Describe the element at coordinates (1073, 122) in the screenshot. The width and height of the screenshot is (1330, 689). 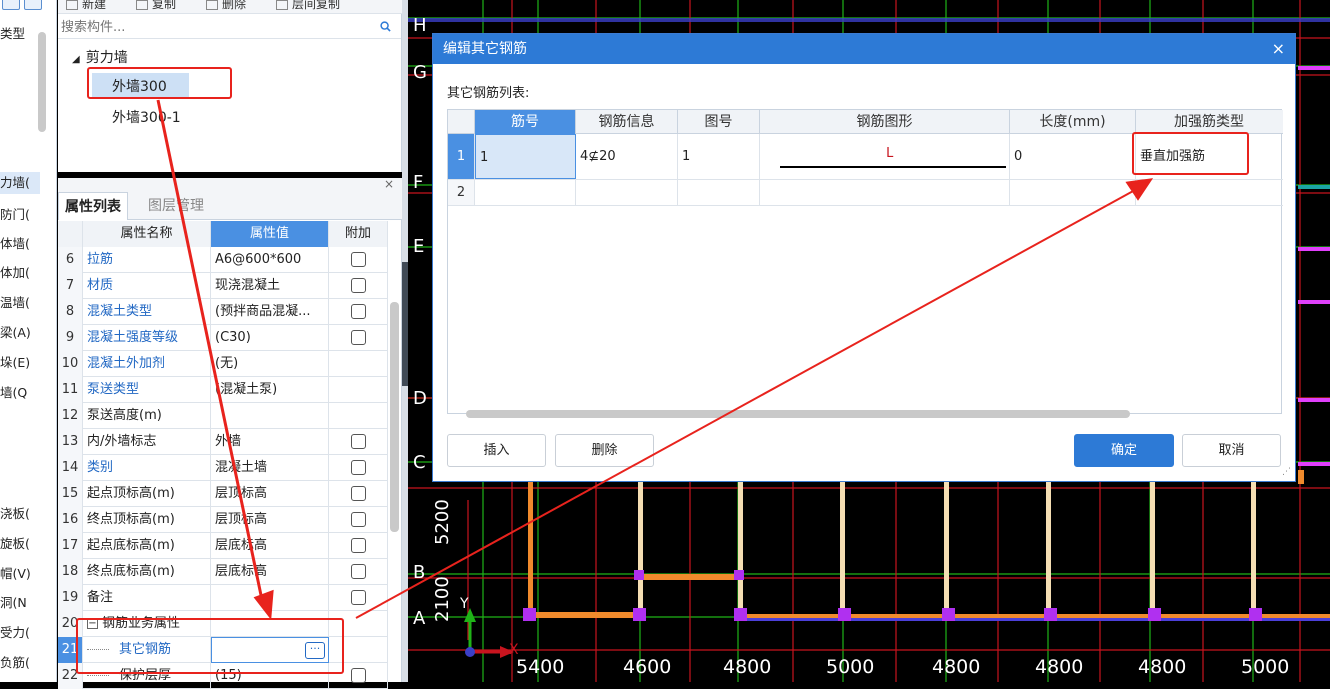
I see `header-length: 长度(mm)` at that location.